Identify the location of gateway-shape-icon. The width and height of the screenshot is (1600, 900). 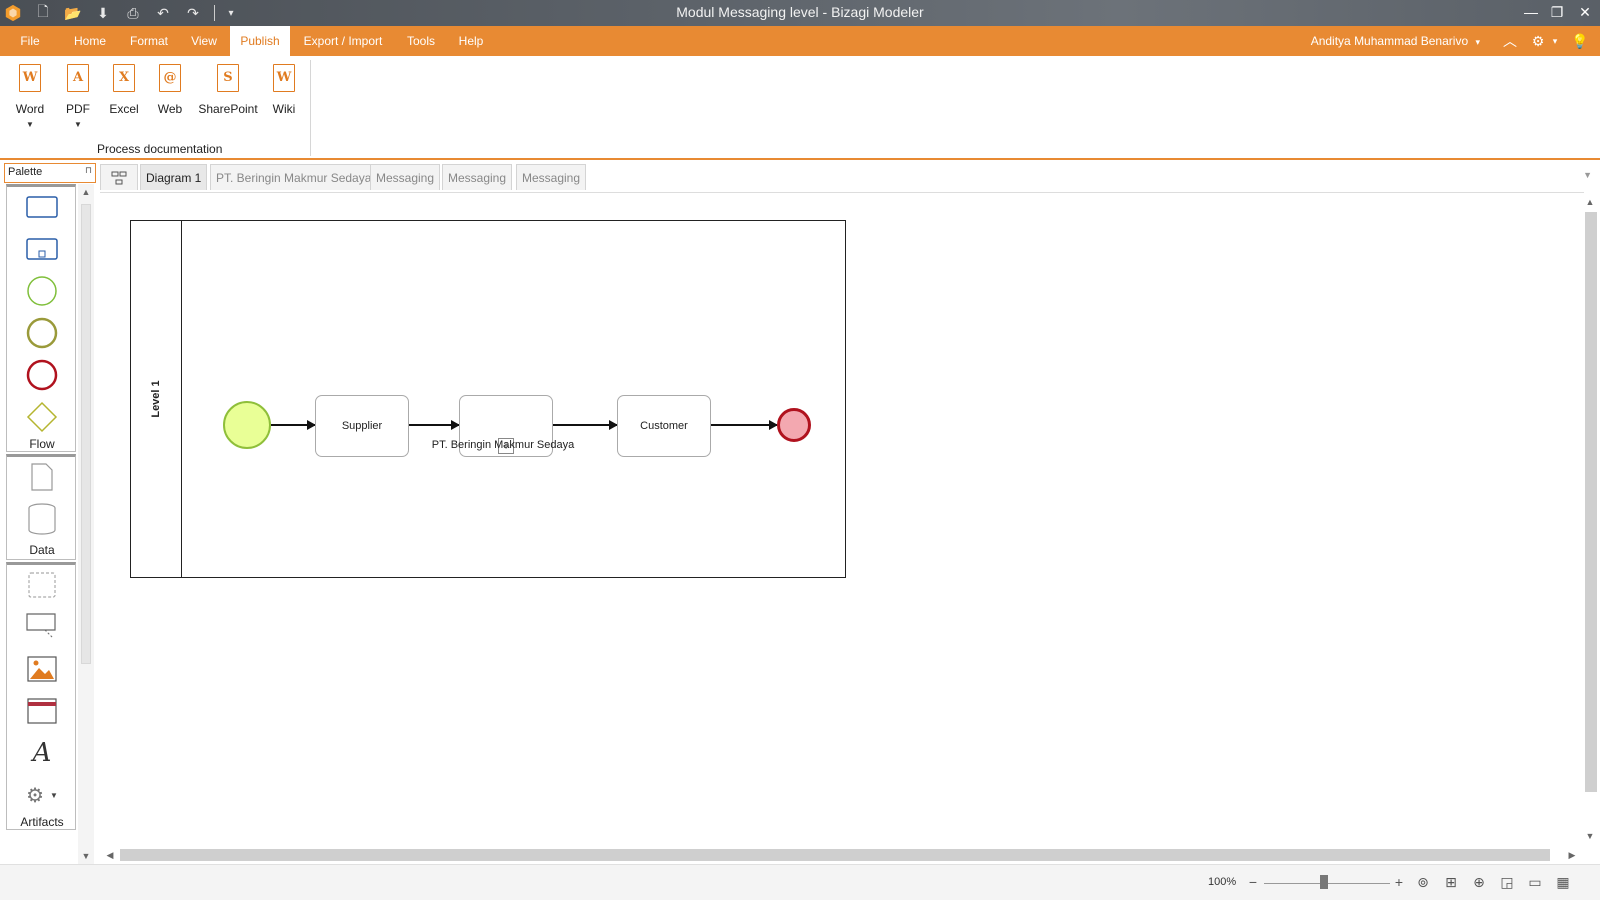
(42, 417).